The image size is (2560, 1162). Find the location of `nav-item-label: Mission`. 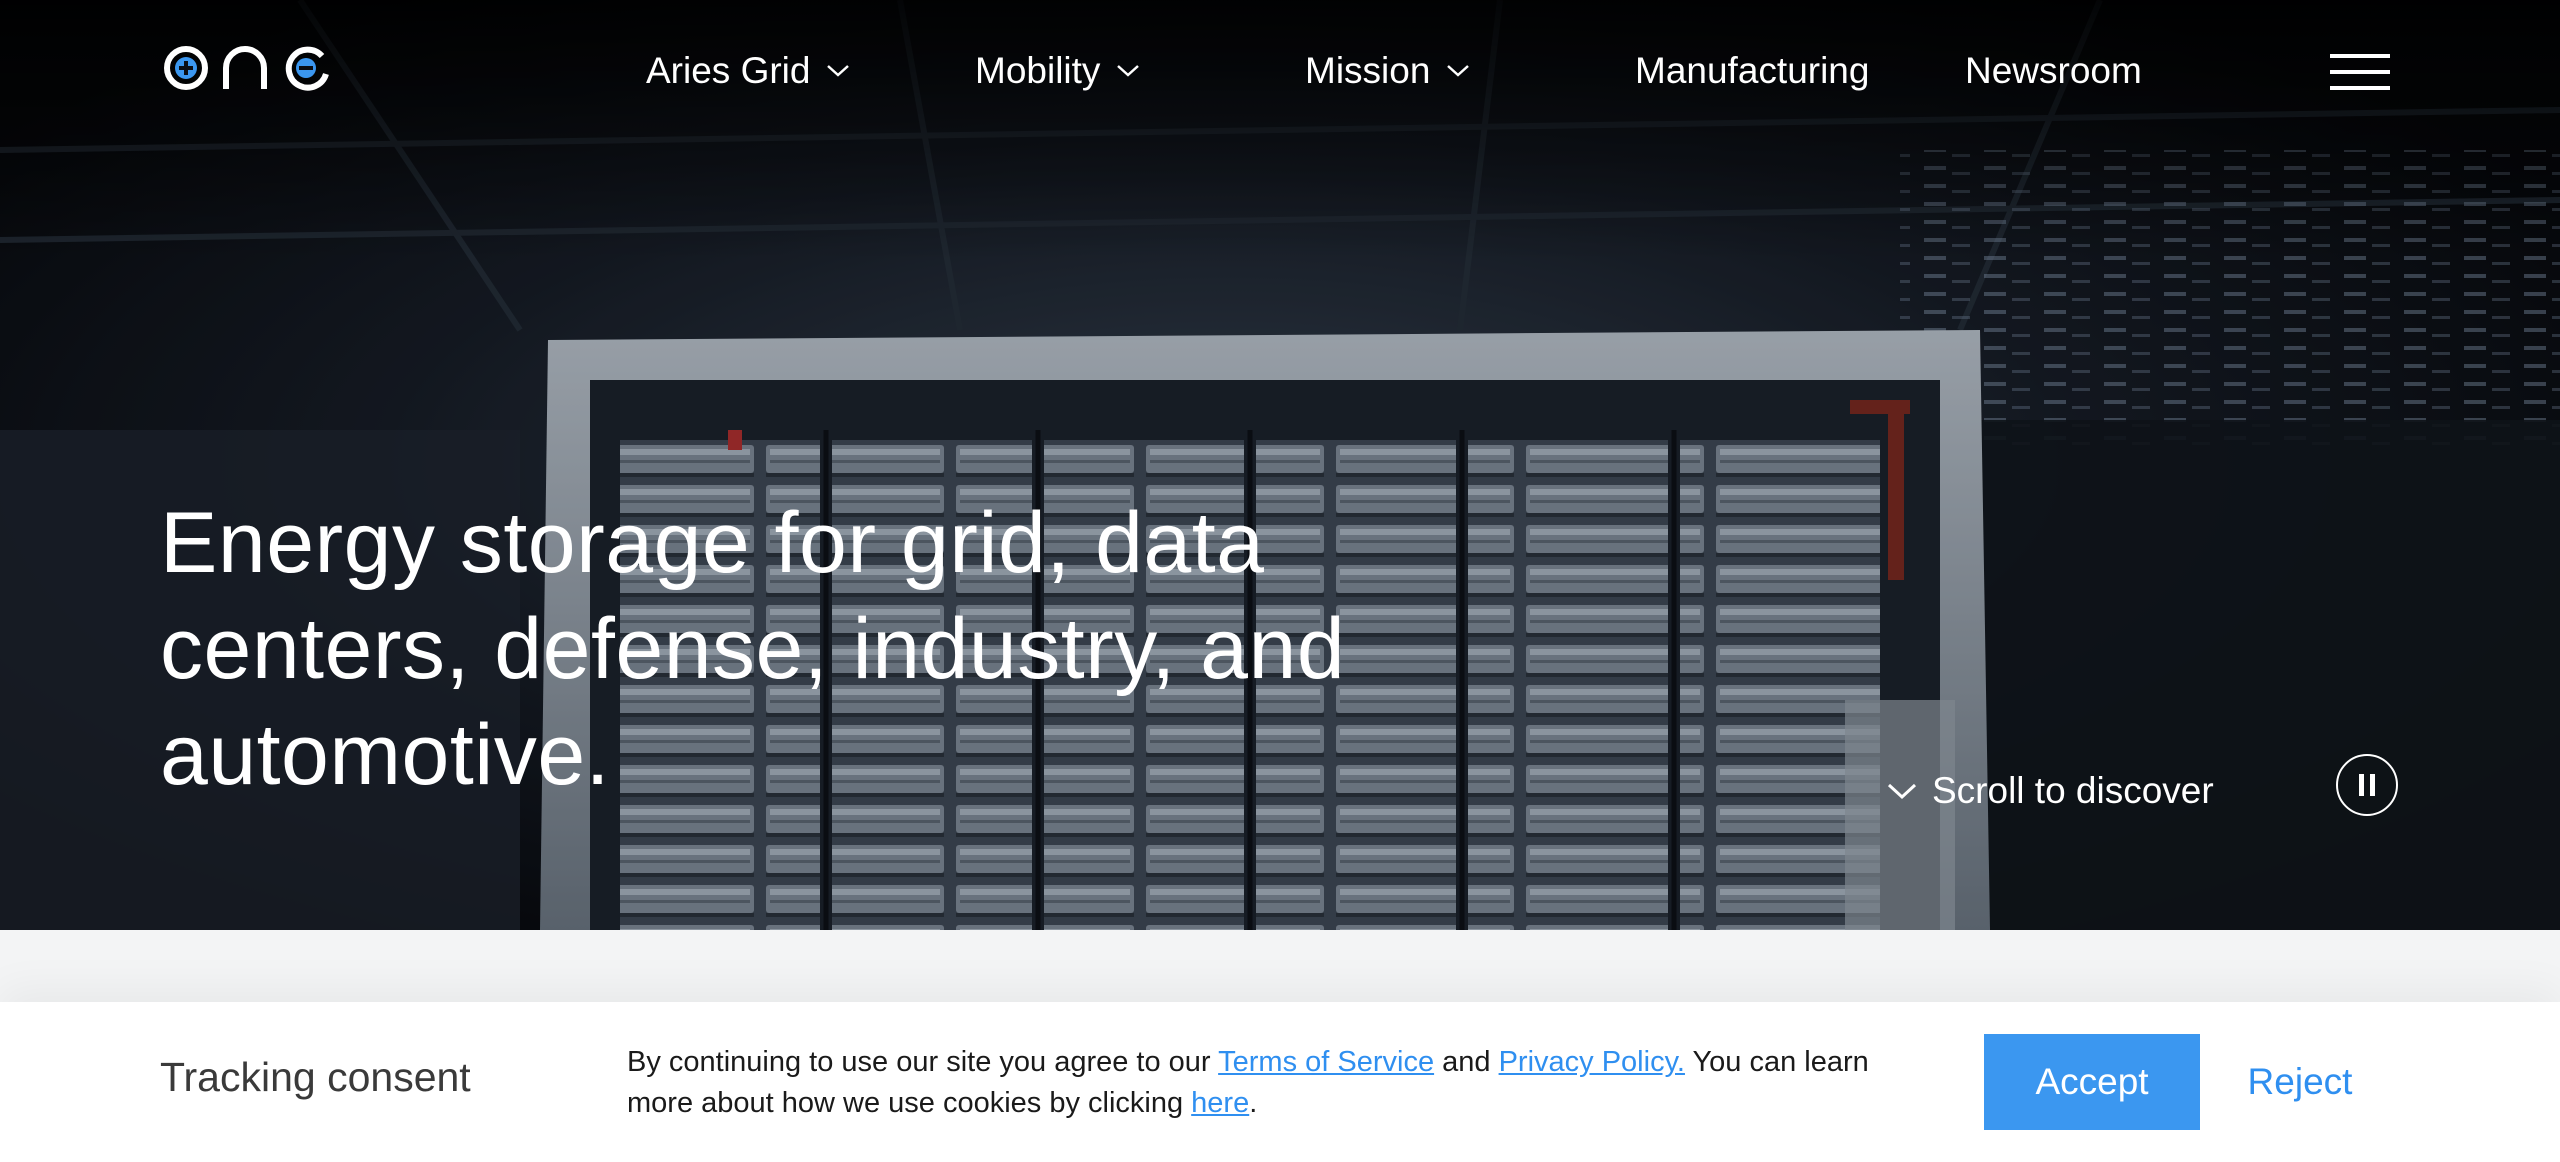

nav-item-label: Mission is located at coordinates (1368, 70).